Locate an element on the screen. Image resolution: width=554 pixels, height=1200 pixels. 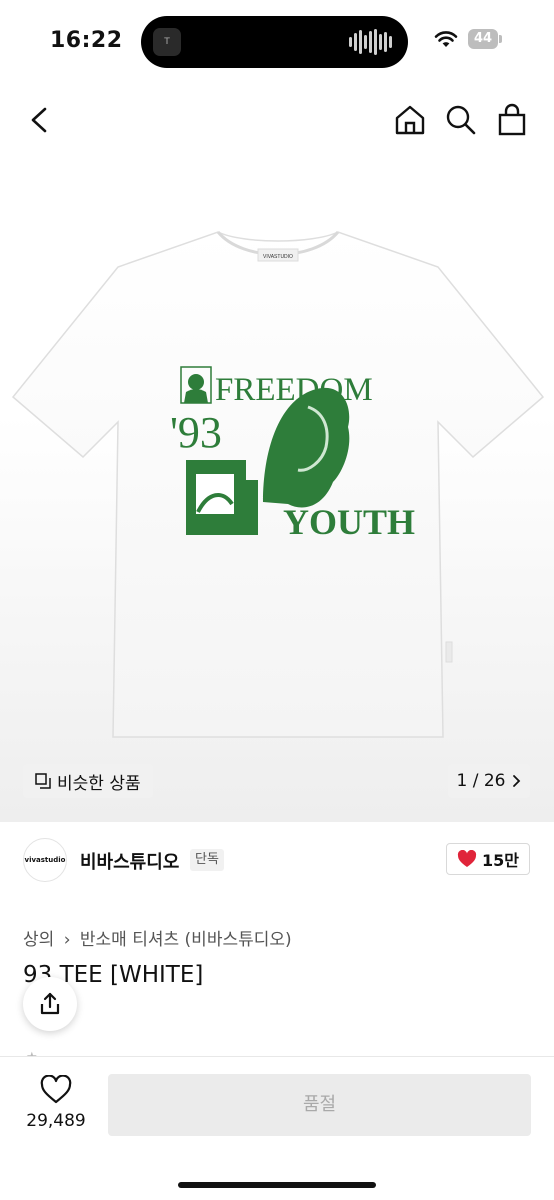
chevron-left-icon is located at coordinates (40, 120).